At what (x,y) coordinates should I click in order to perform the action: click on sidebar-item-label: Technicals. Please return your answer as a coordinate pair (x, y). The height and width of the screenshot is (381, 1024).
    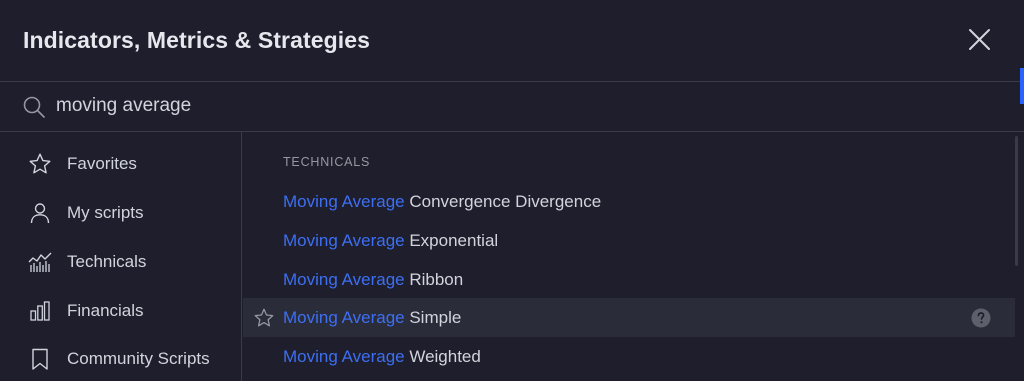
    Looking at the image, I should click on (107, 261).